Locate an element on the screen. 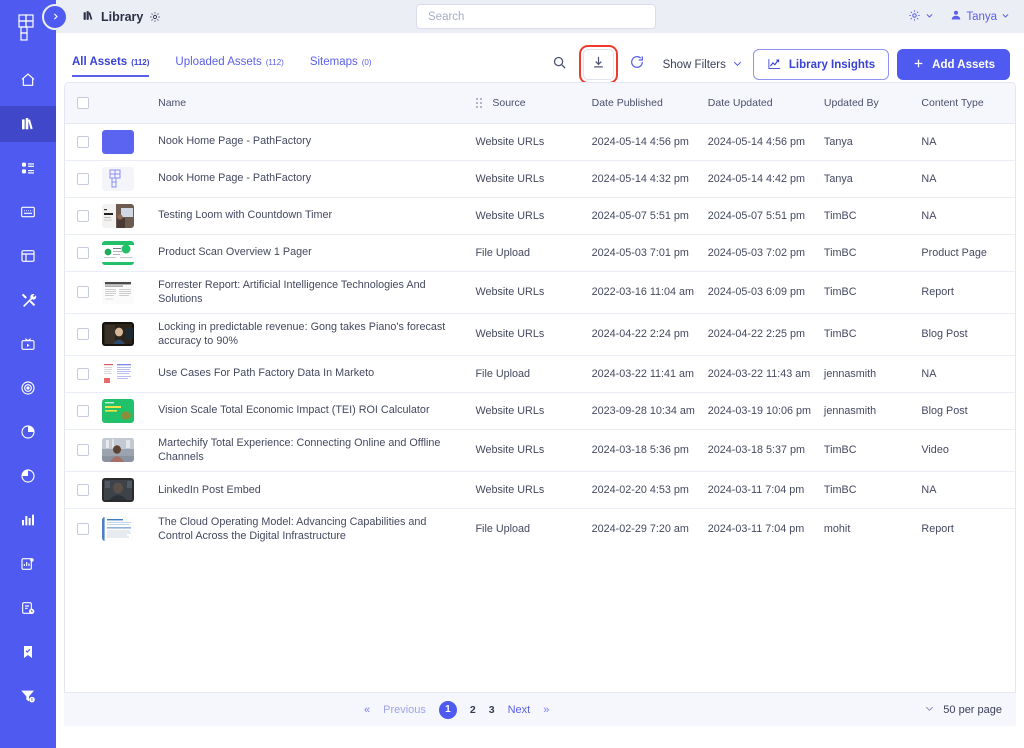 The image size is (1024, 748). search-input is located at coordinates (536, 16).